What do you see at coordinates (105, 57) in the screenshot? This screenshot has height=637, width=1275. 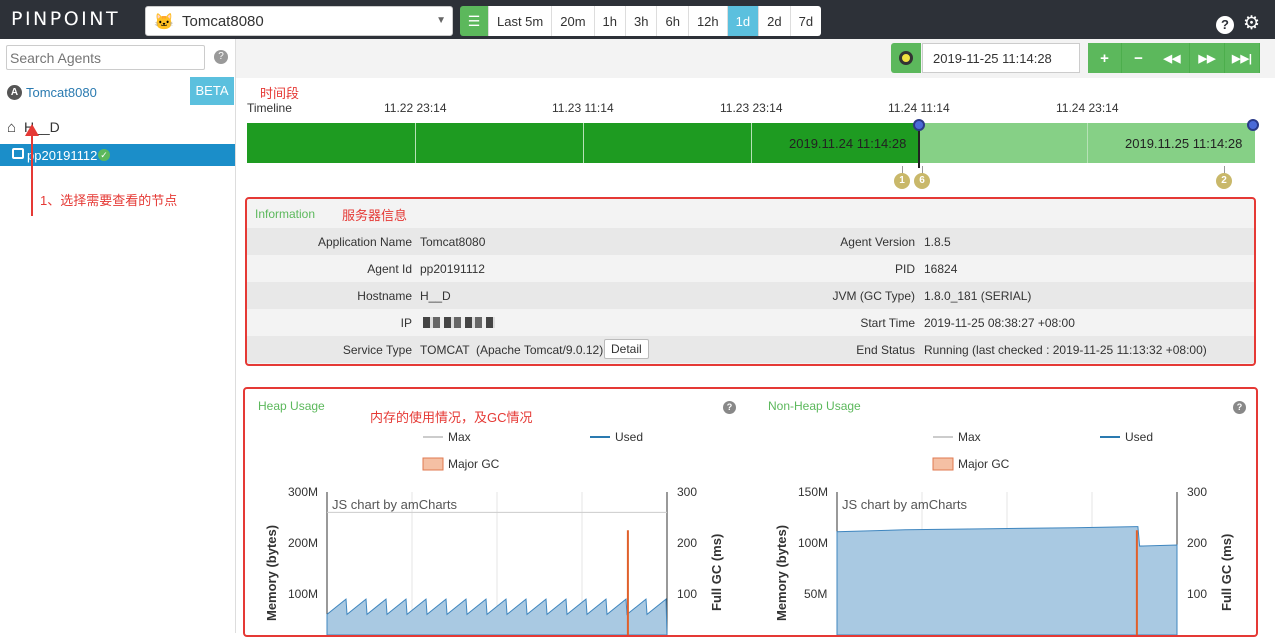 I see `search-agents-input` at bounding box center [105, 57].